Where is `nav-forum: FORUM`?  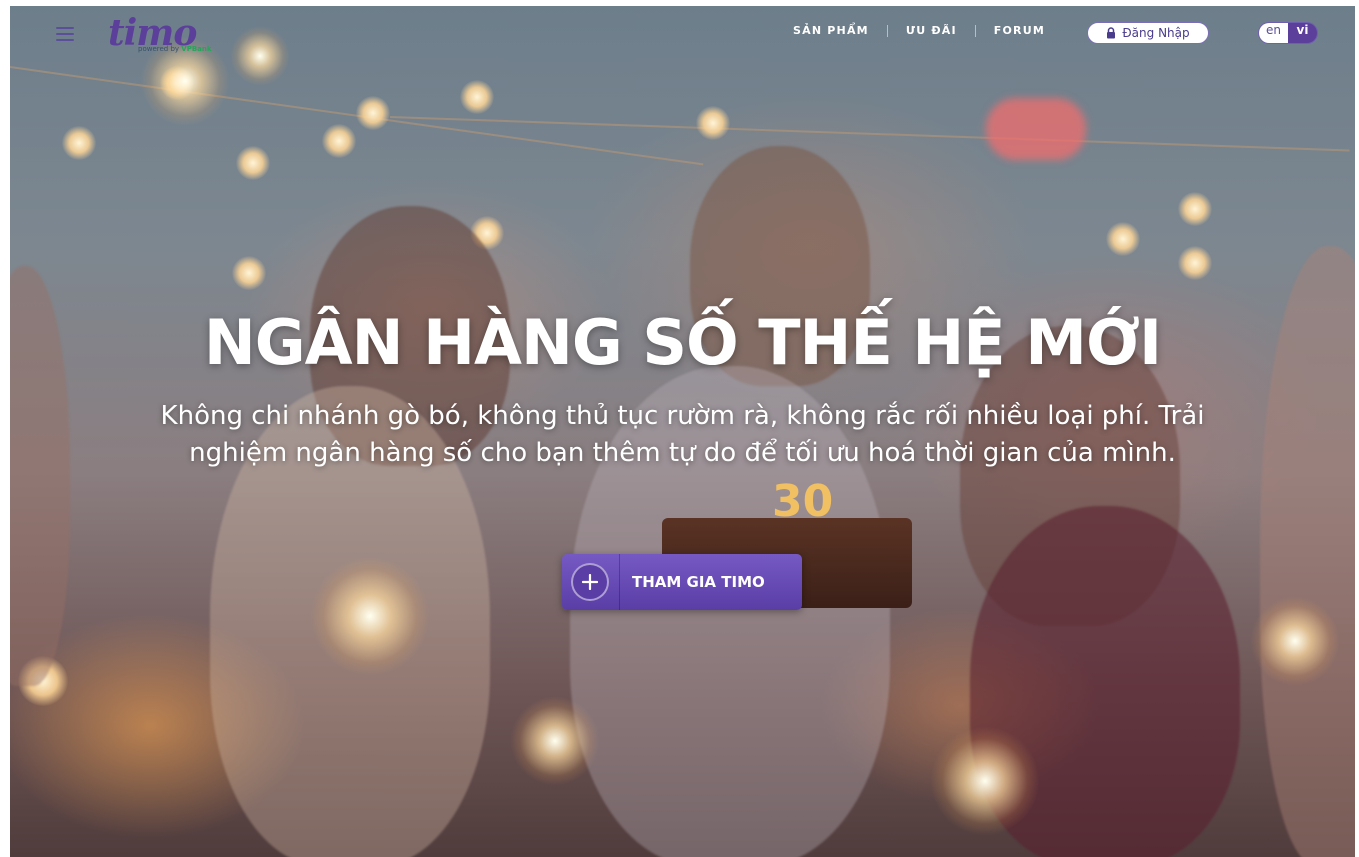
nav-forum: FORUM is located at coordinates (1019, 30).